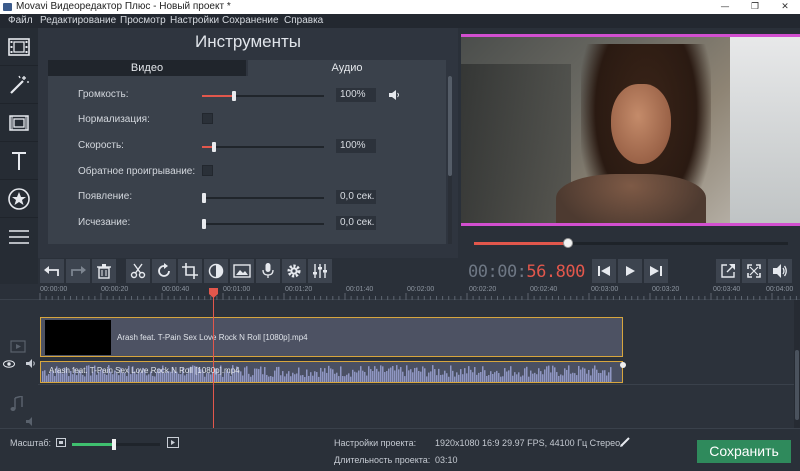 Image resolution: width=800 pixels, height=471 pixels. What do you see at coordinates (19, 85) in the screenshot?
I see `filters-button` at bounding box center [19, 85].